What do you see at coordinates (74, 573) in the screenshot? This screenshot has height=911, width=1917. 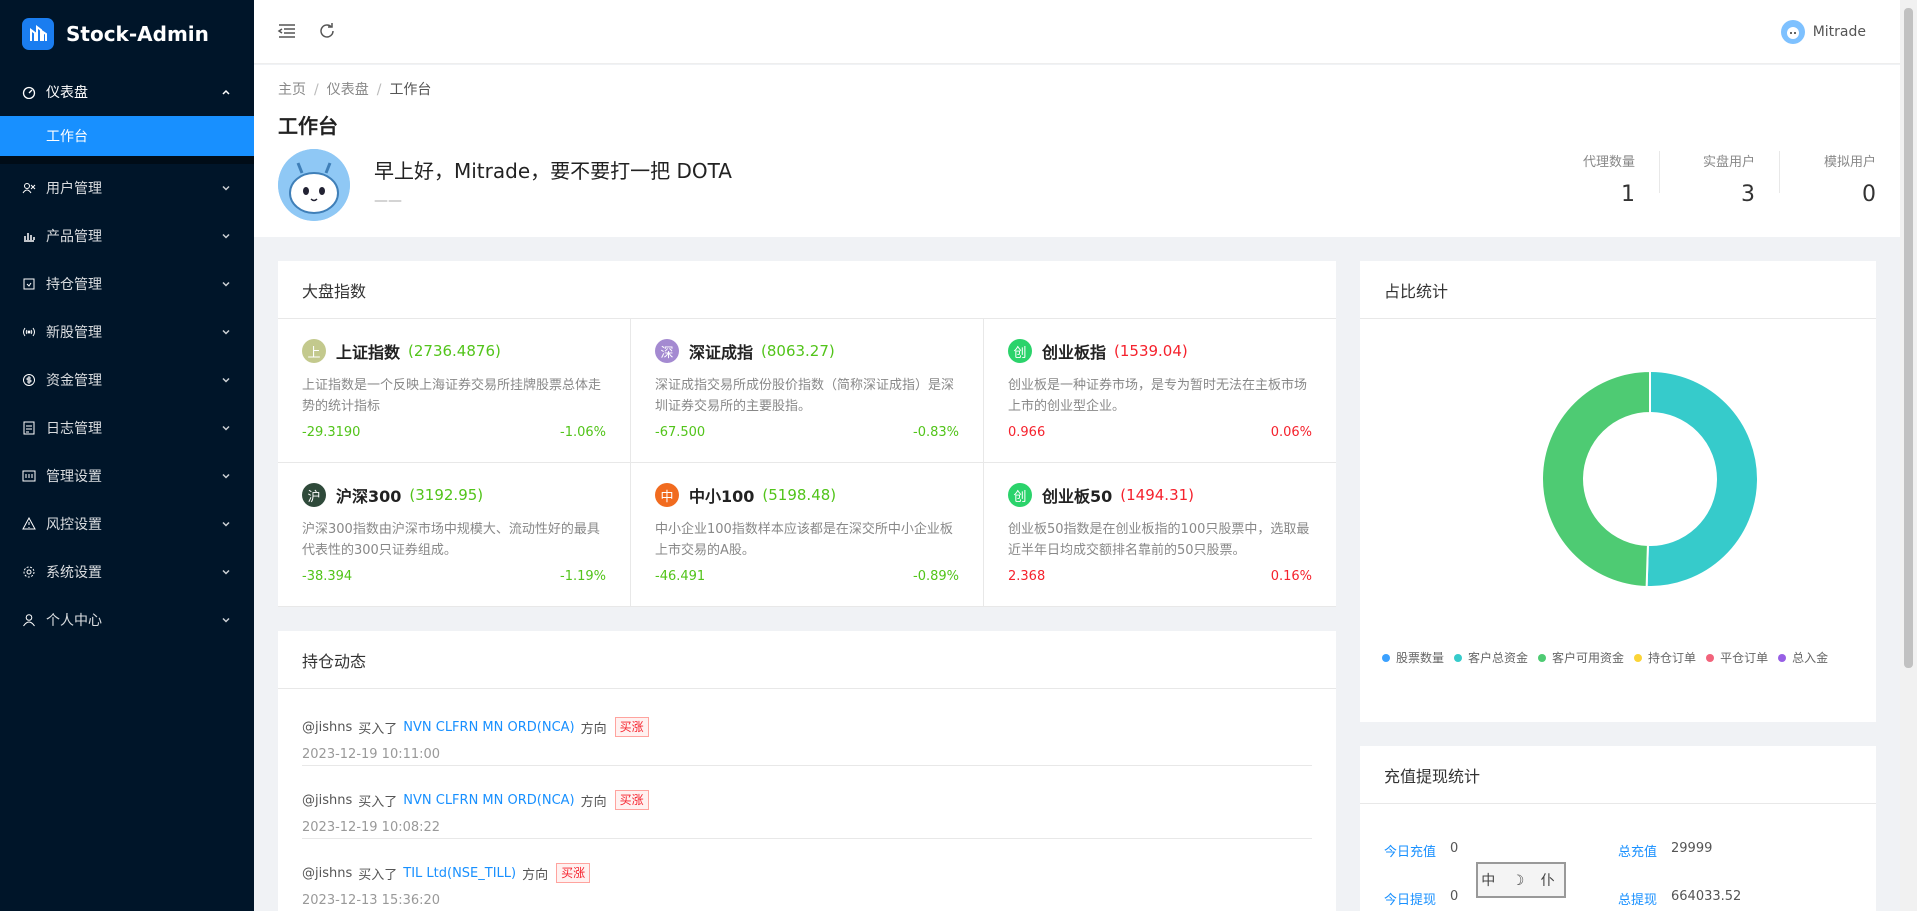 I see `sidebar-item-label: 系统设置` at bounding box center [74, 573].